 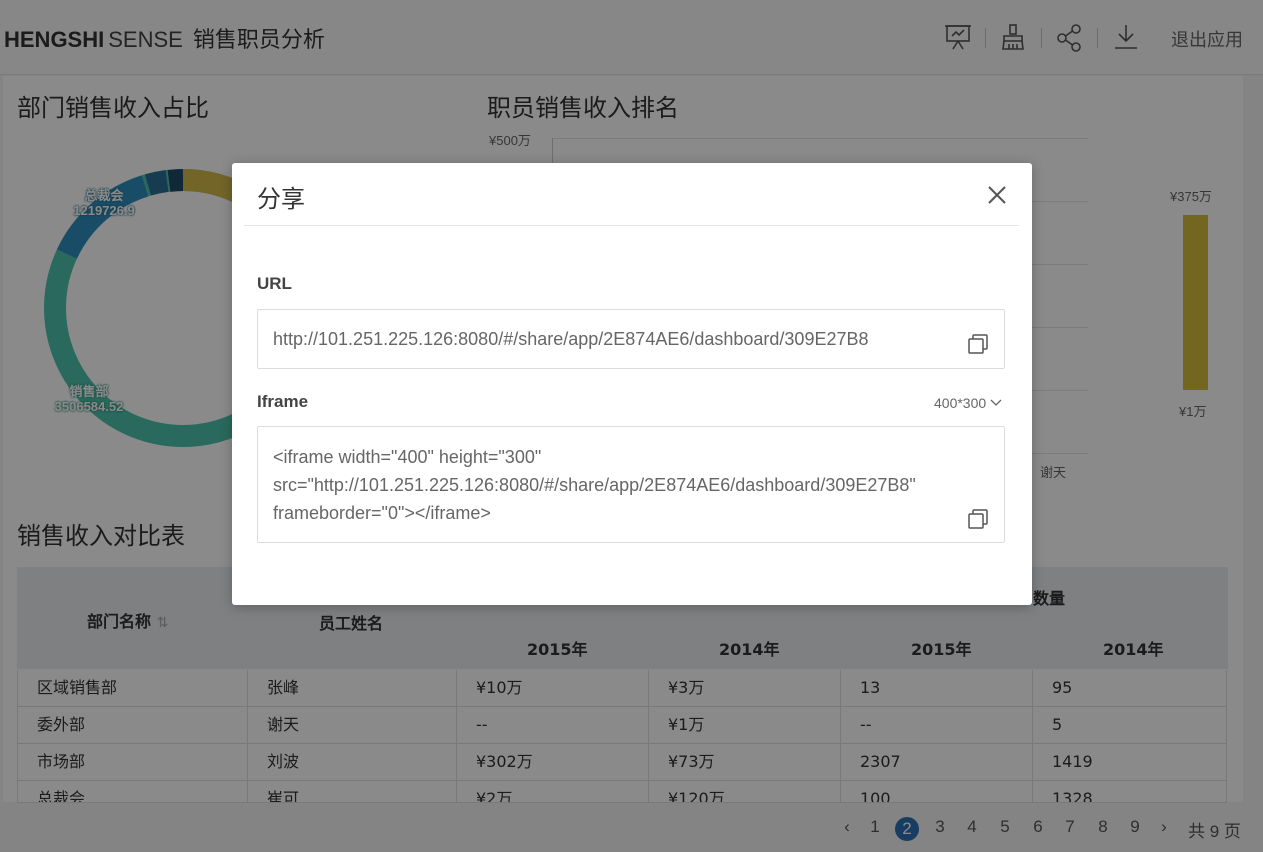 I want to click on copy-url-icon, so click(x=978, y=344).